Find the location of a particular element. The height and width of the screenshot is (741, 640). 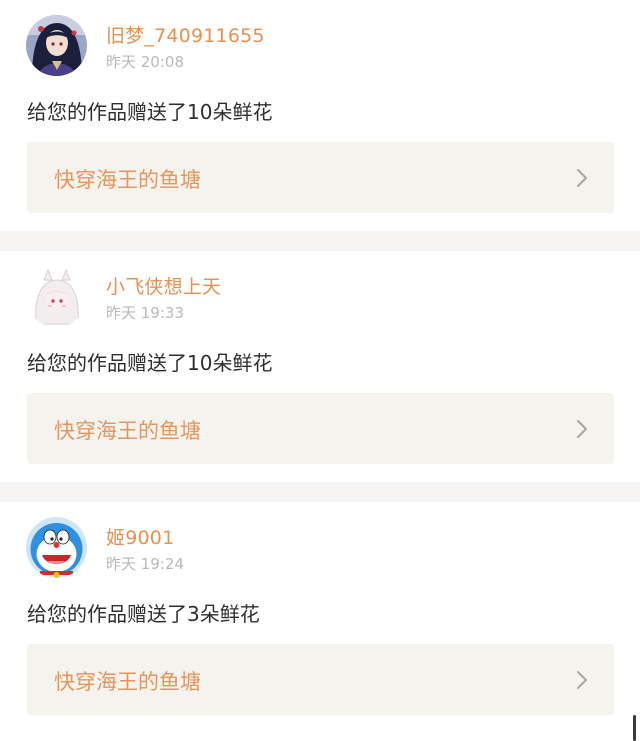

username: 旧梦_740911655 is located at coordinates (185, 34).